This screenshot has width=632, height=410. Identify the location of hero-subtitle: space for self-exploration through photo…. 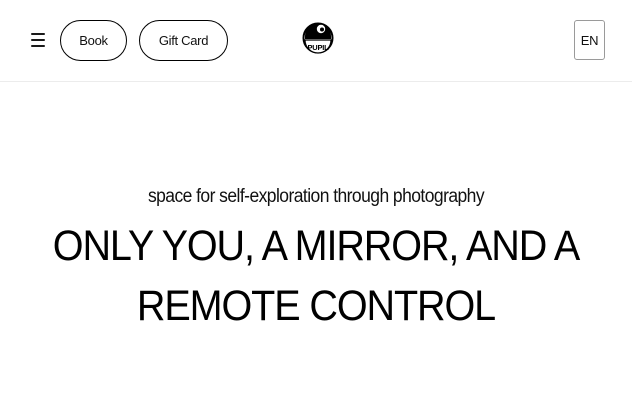
(316, 196).